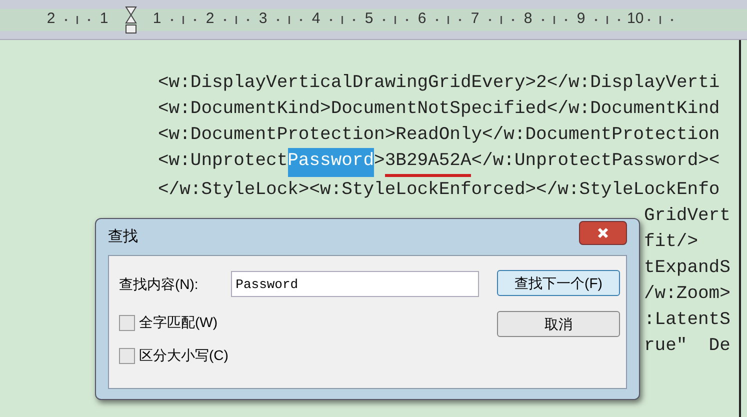 The height and width of the screenshot is (417, 747). What do you see at coordinates (558, 324) in the screenshot?
I see `cancel-button: 取消` at bounding box center [558, 324].